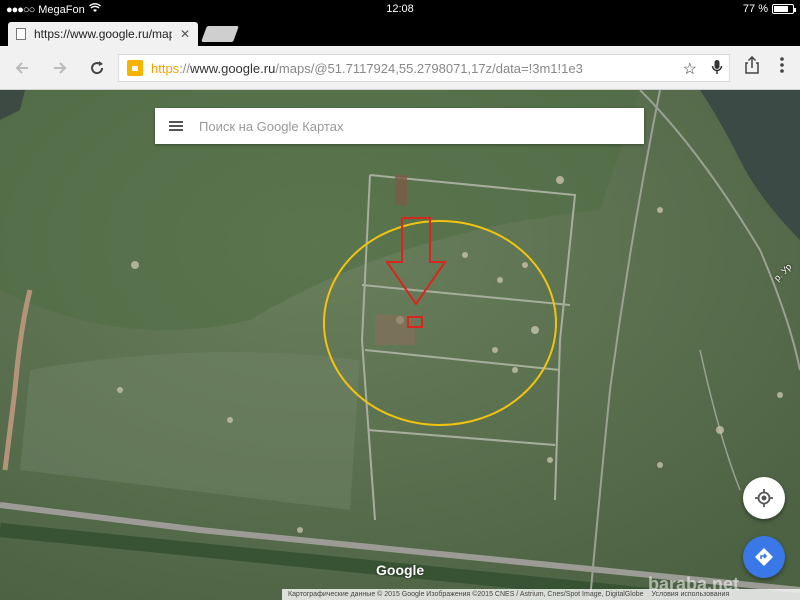 Image resolution: width=800 pixels, height=600 pixels. What do you see at coordinates (135, 68) in the screenshot?
I see `lock-icon` at bounding box center [135, 68].